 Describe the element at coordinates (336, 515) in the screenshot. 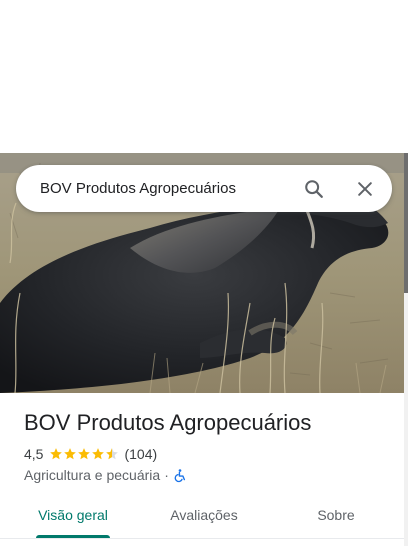

I see `tab-sobre: Sobre` at that location.